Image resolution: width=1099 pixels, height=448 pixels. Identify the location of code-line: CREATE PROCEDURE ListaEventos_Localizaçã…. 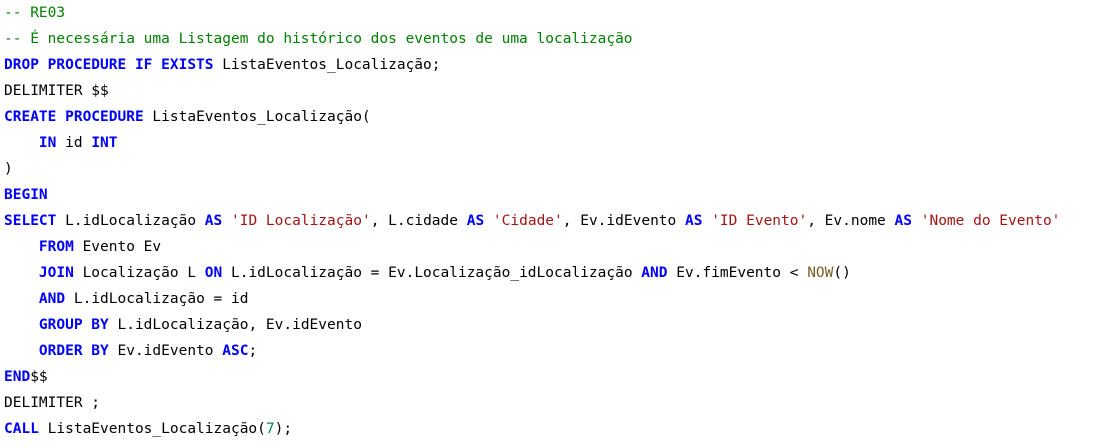
(551, 117).